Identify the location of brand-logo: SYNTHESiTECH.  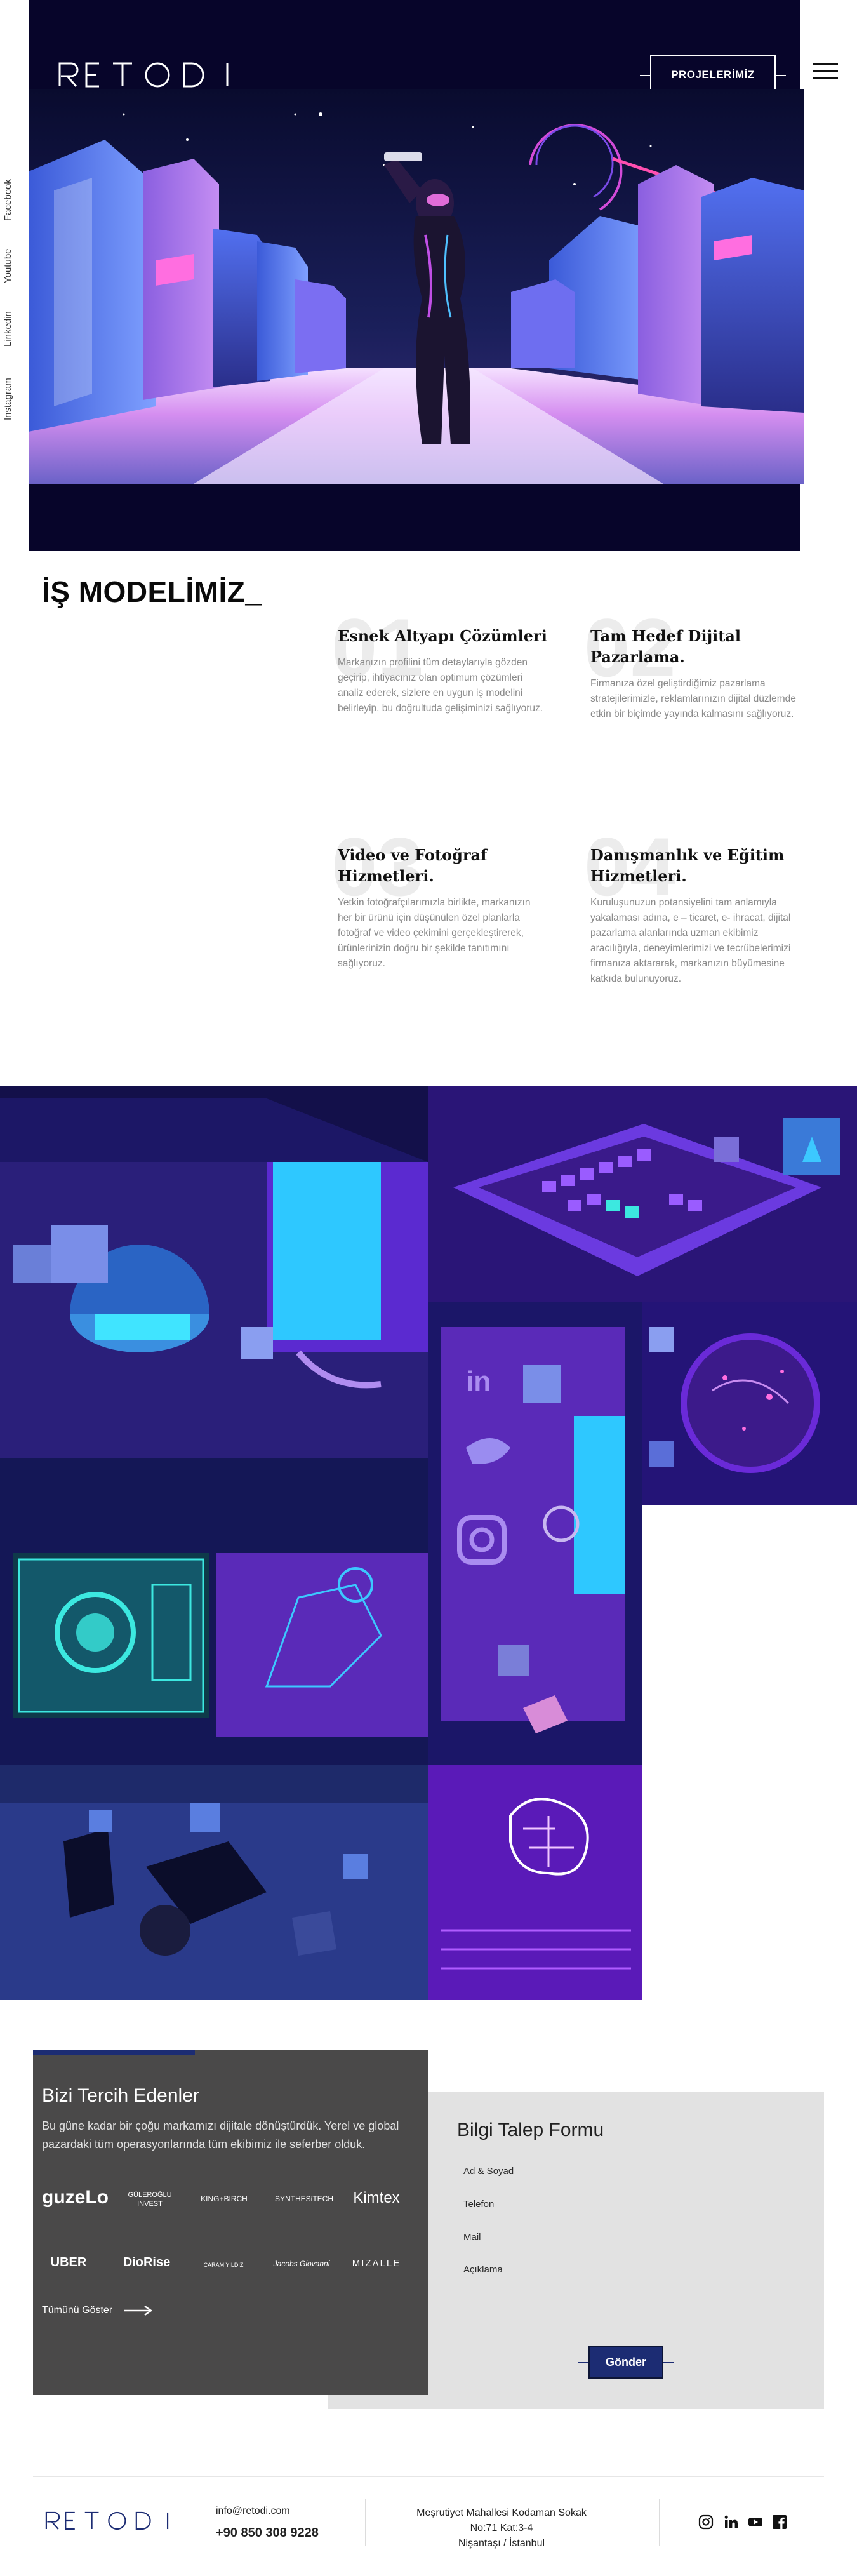
(303, 2198).